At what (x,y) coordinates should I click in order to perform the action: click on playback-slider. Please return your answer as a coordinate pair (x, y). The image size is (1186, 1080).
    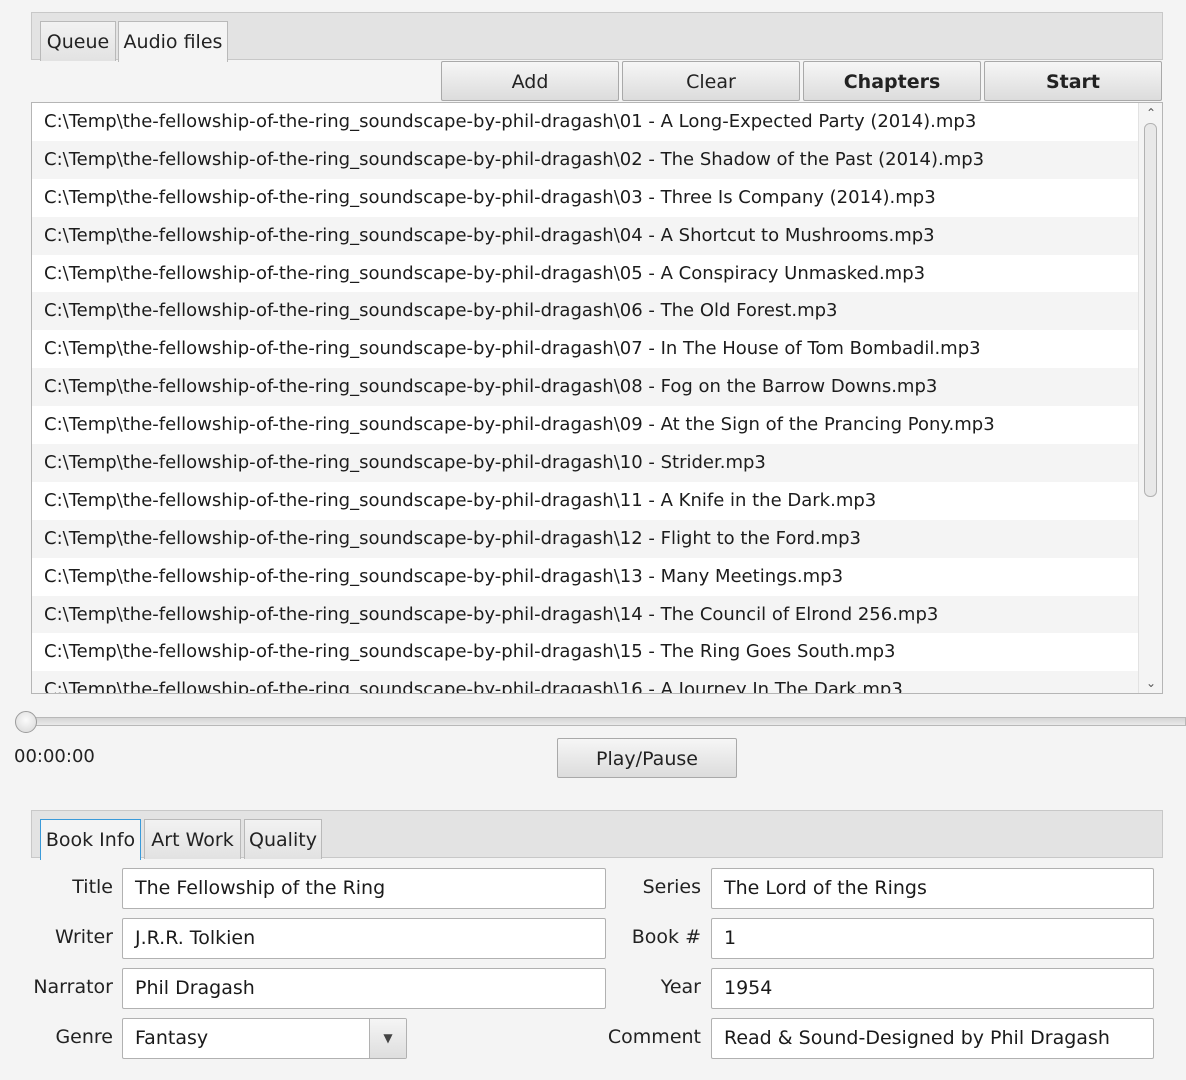
    Looking at the image, I should click on (603, 721).